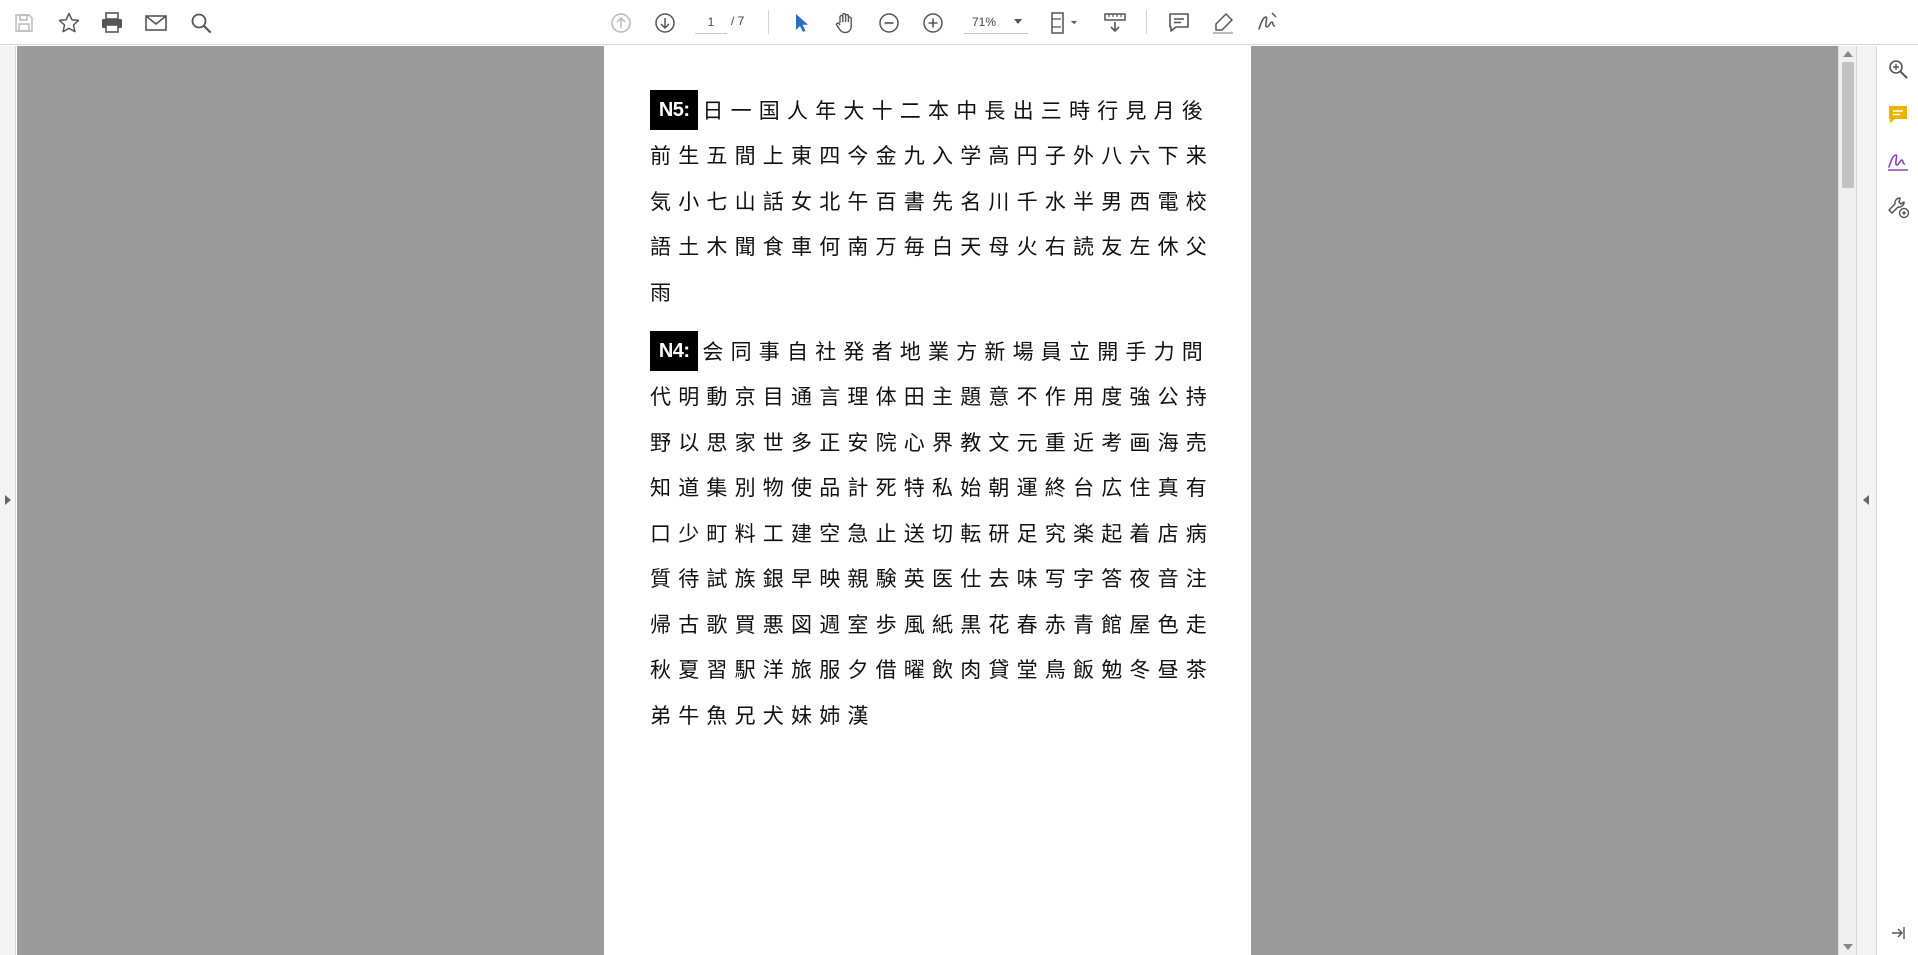 The height and width of the screenshot is (955, 1918). Describe the element at coordinates (1848, 54) in the screenshot. I see `scroll-up-icon` at that location.